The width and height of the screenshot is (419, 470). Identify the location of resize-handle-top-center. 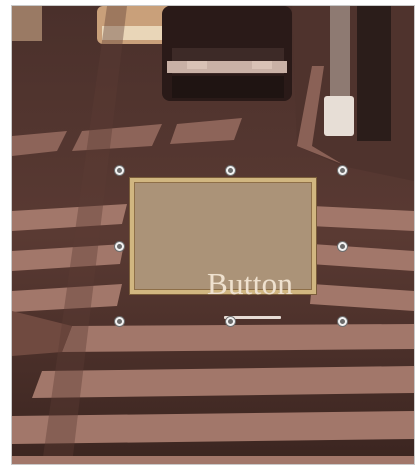
(230, 170).